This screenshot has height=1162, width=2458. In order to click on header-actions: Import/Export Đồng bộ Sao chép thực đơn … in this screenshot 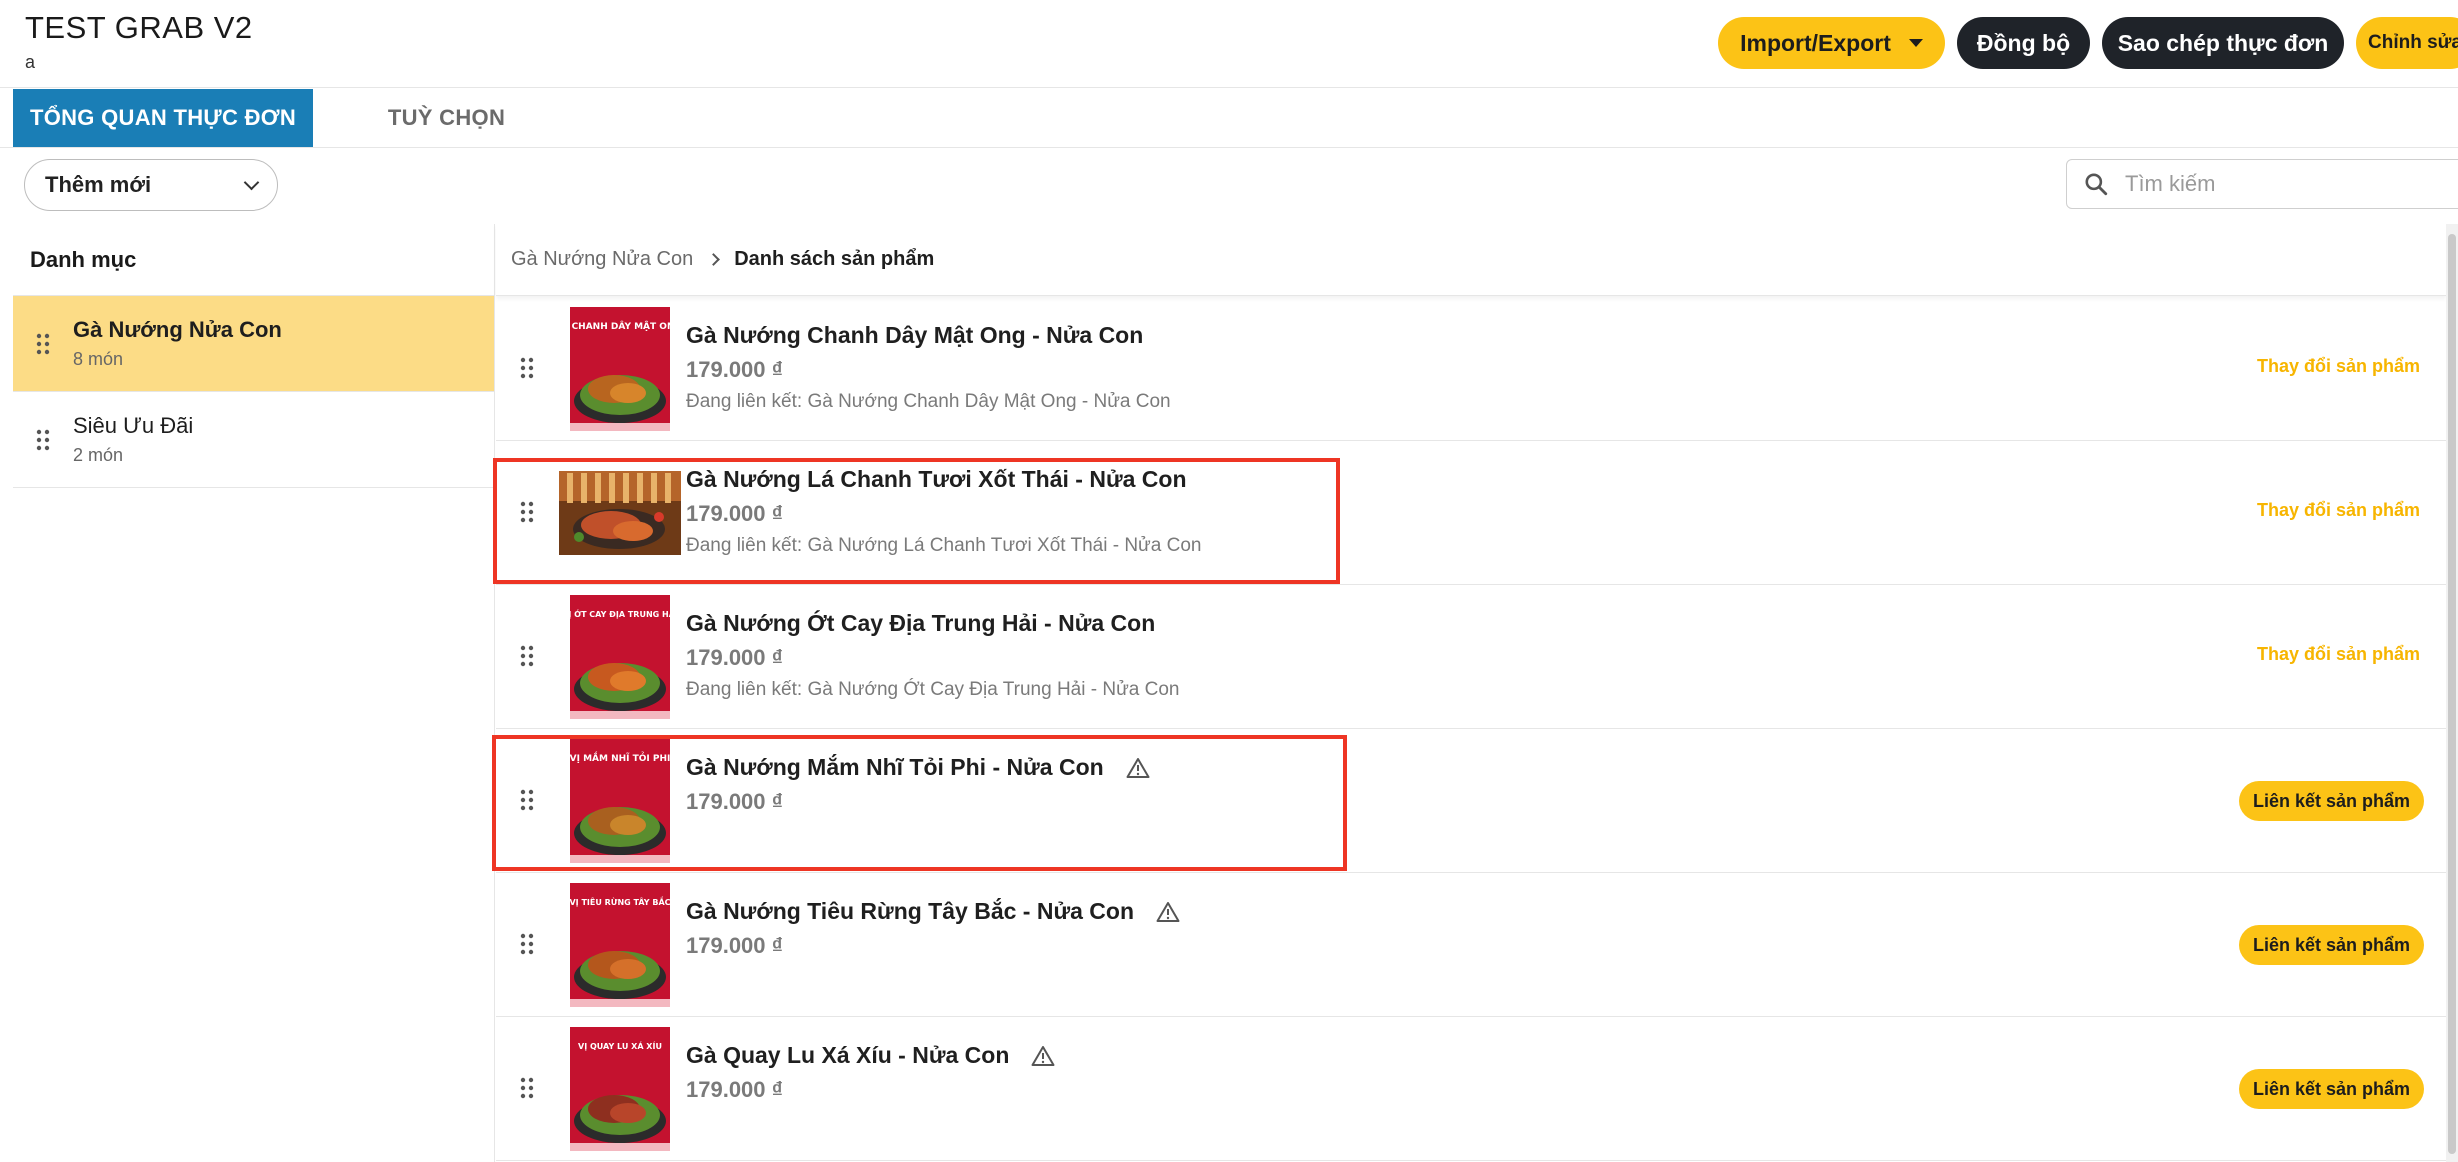, I will do `click(2088, 43)`.